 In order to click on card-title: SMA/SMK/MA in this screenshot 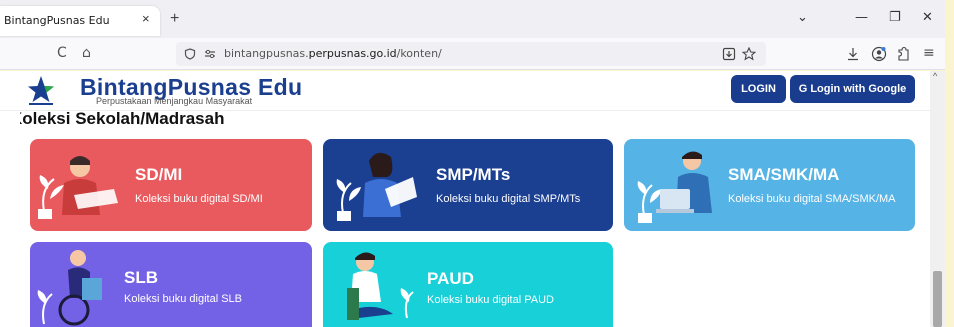, I will do `click(784, 174)`.